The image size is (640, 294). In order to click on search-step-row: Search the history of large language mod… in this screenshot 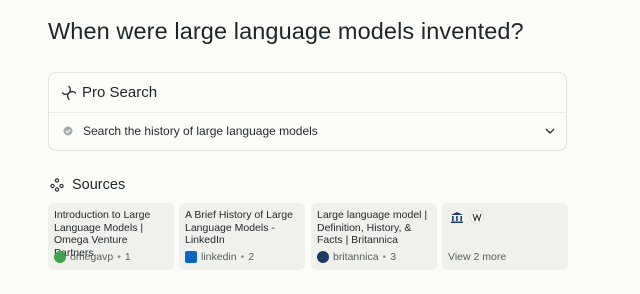, I will do `click(307, 132)`.